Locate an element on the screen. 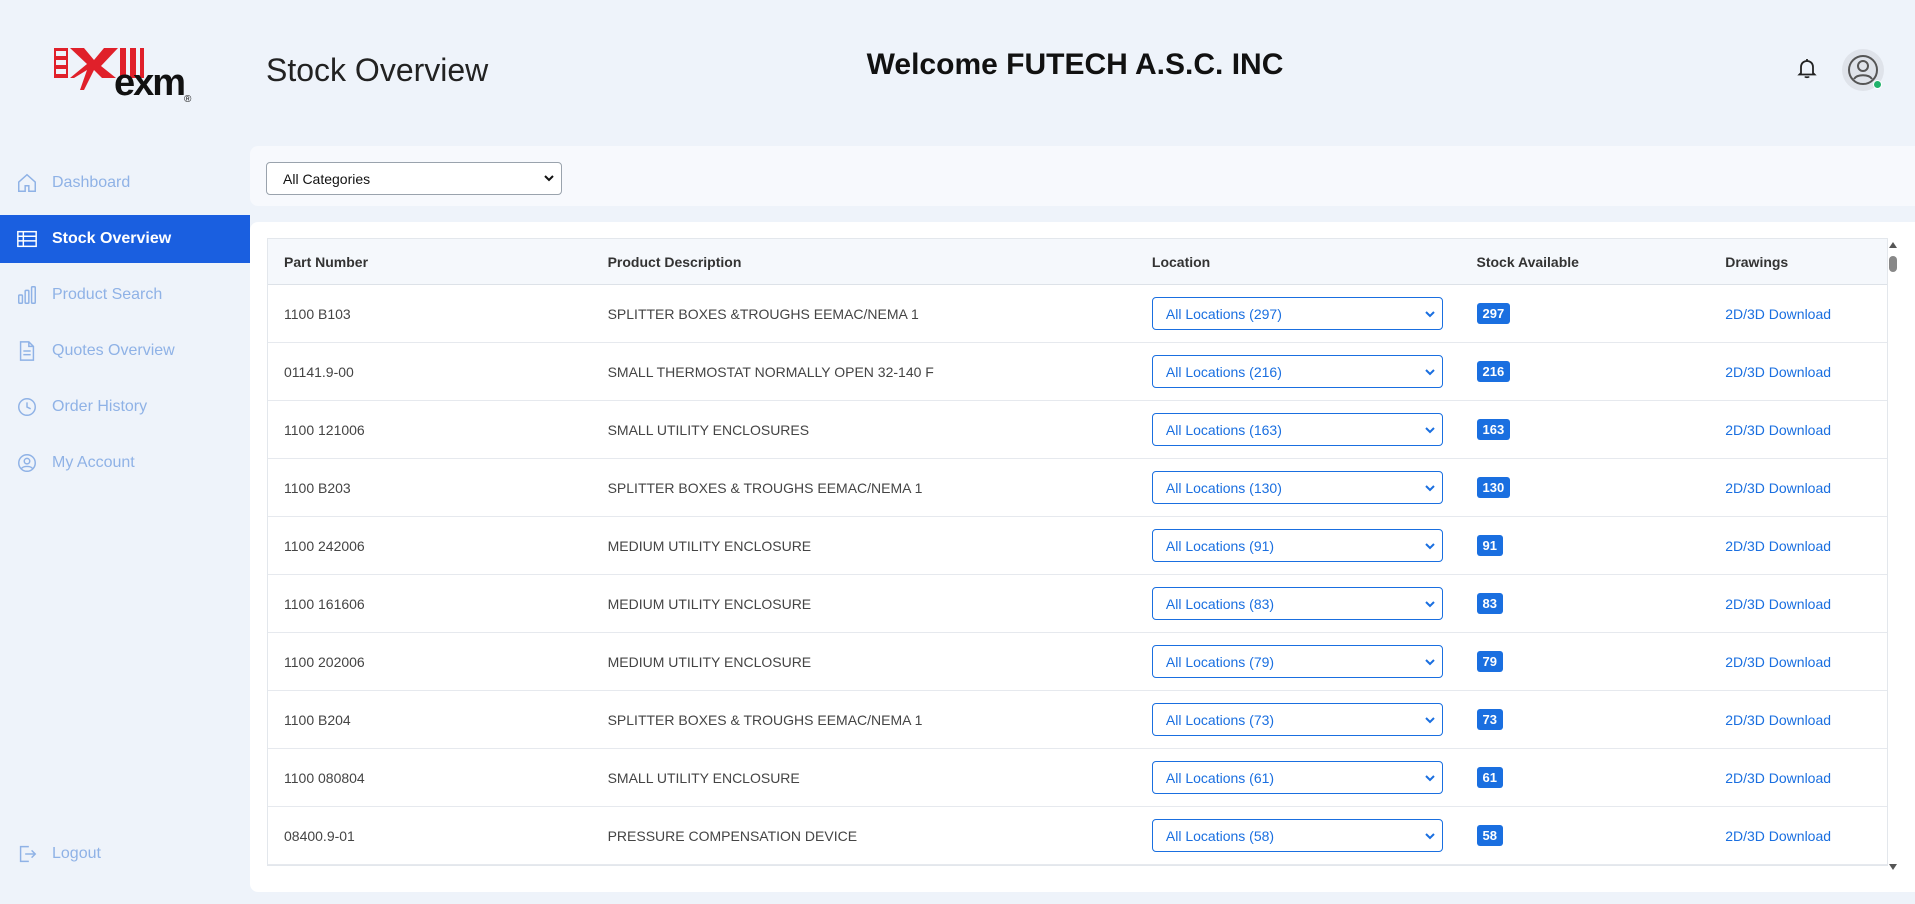  location-select: All Locations (73) is located at coordinates (1297, 719).